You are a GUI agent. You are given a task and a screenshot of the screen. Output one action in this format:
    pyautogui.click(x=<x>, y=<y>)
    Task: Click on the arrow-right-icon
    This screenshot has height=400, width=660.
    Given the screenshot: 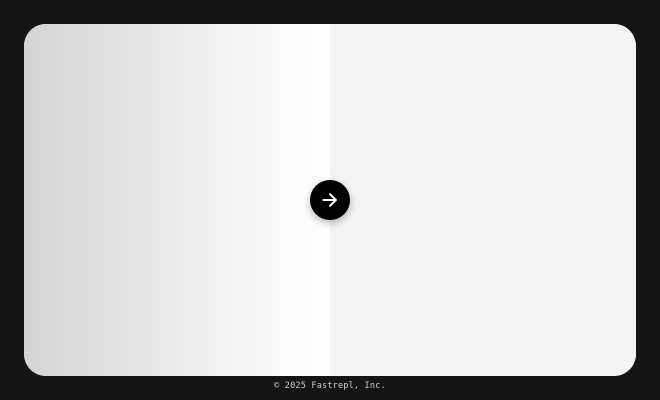 What is the action you would take?
    pyautogui.click(x=330, y=200)
    